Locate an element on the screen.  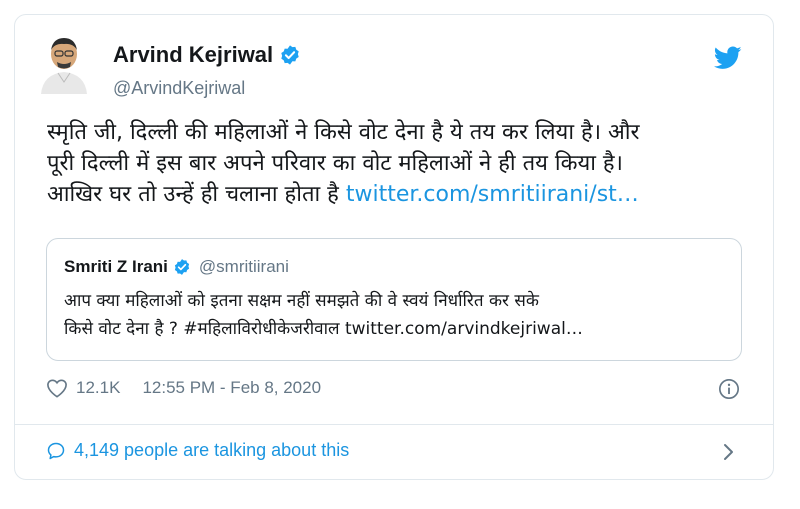
like-count: 12.1K is located at coordinates (98, 388).